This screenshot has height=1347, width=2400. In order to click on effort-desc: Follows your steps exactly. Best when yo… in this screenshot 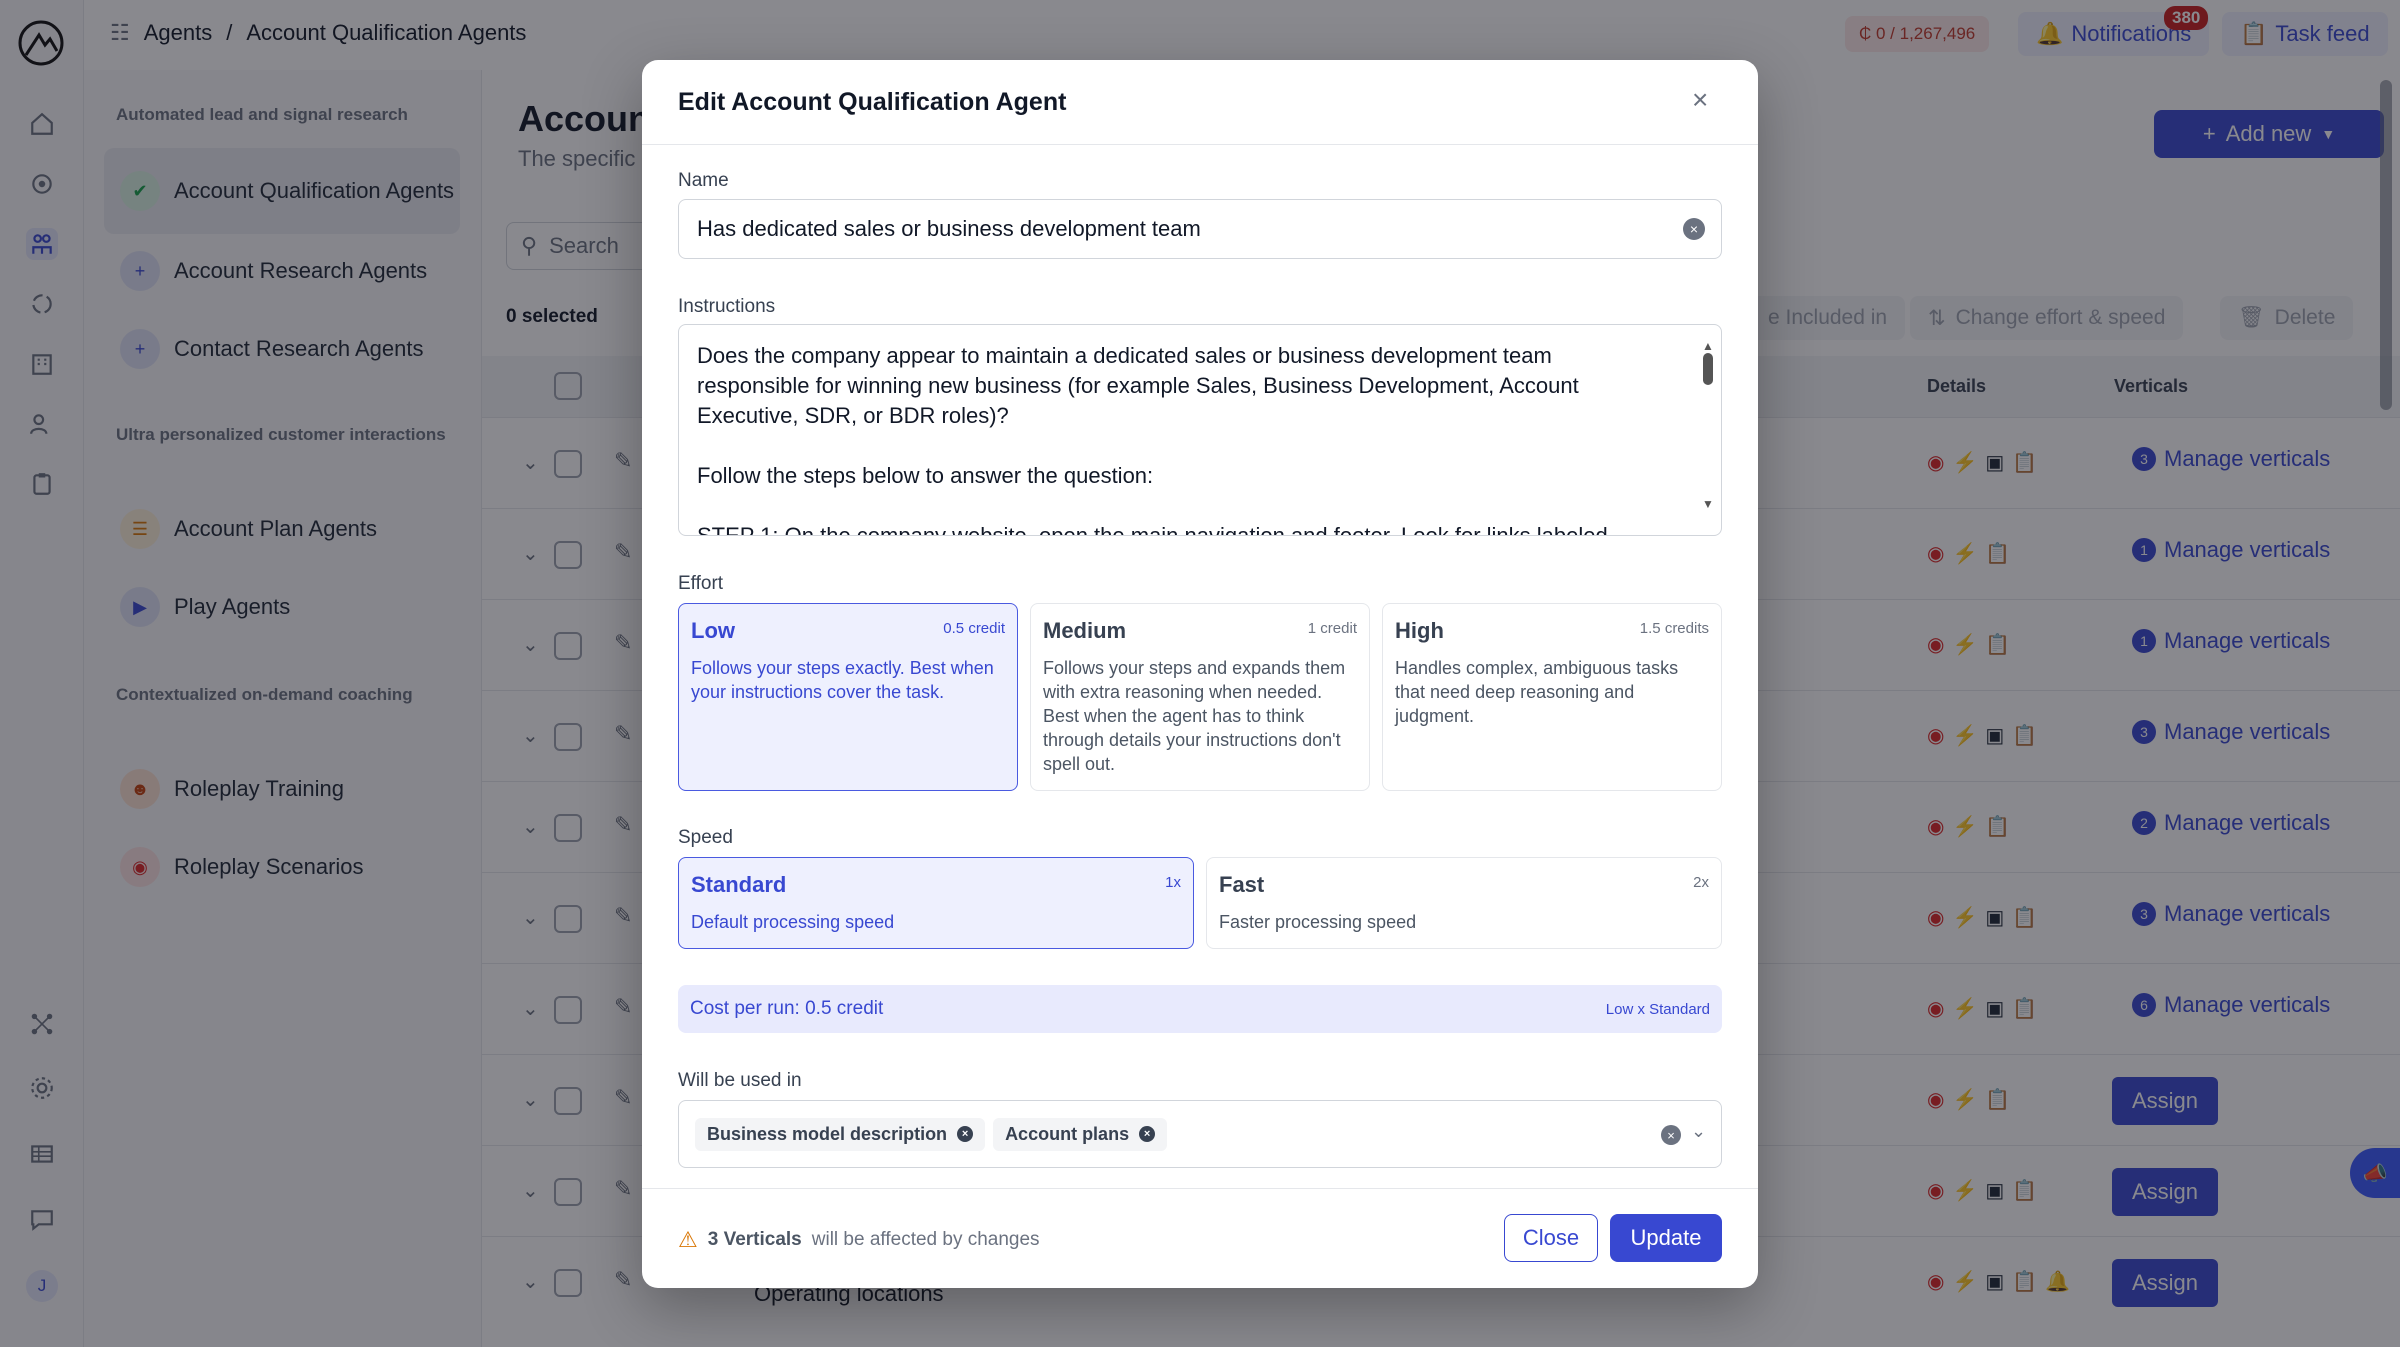, I will do `click(842, 680)`.